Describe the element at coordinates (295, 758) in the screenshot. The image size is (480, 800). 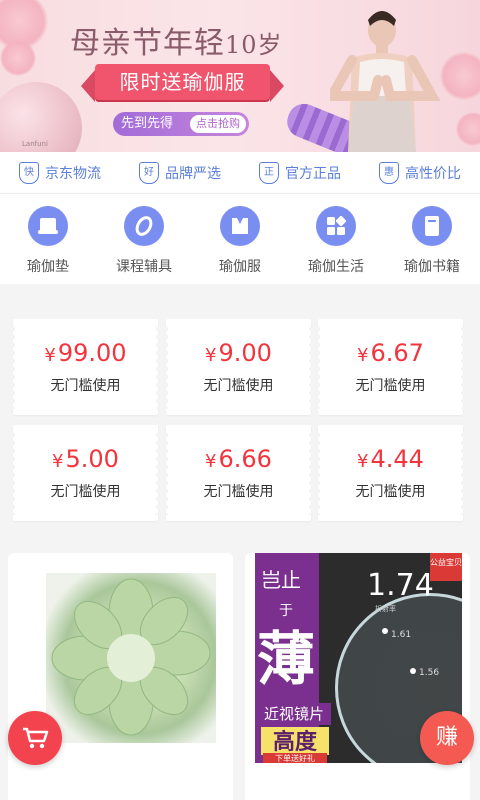
I see `ad-caption3: 下单送好礼` at that location.